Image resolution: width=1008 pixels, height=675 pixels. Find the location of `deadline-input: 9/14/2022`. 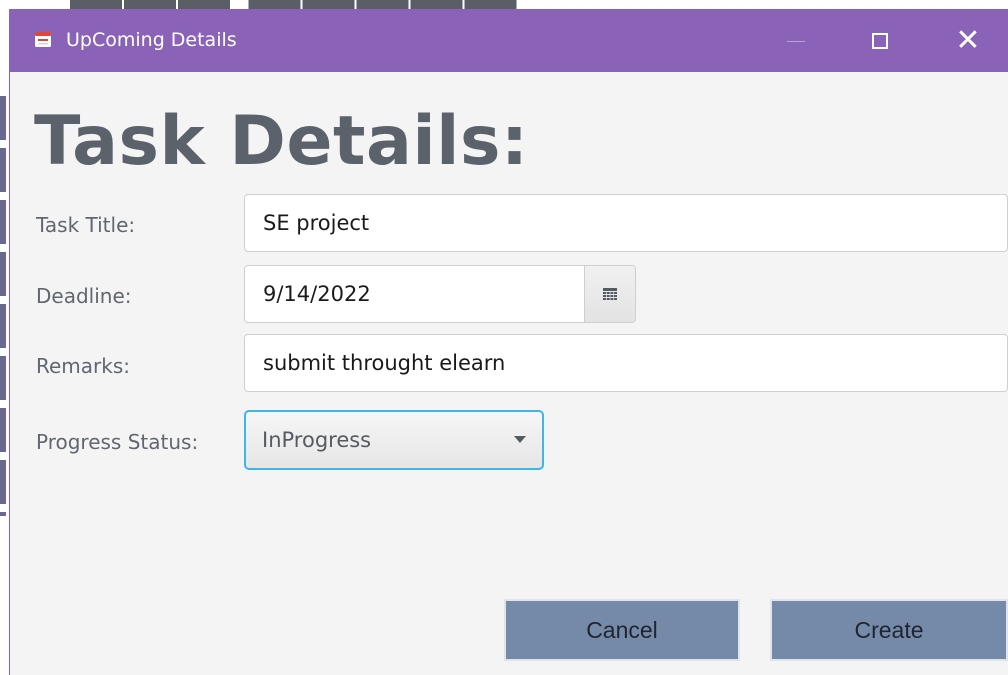

deadline-input: 9/14/2022 is located at coordinates (414, 294).